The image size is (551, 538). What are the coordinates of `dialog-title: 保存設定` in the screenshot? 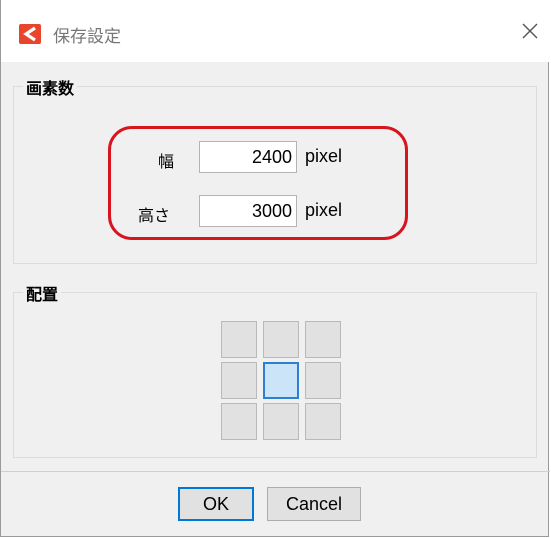 It's located at (87, 37).